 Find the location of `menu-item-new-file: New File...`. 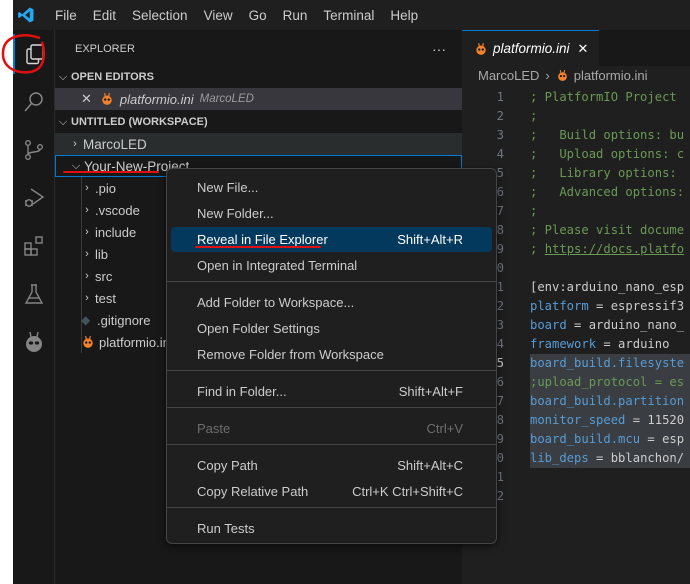

menu-item-new-file: New File... is located at coordinates (331, 187).